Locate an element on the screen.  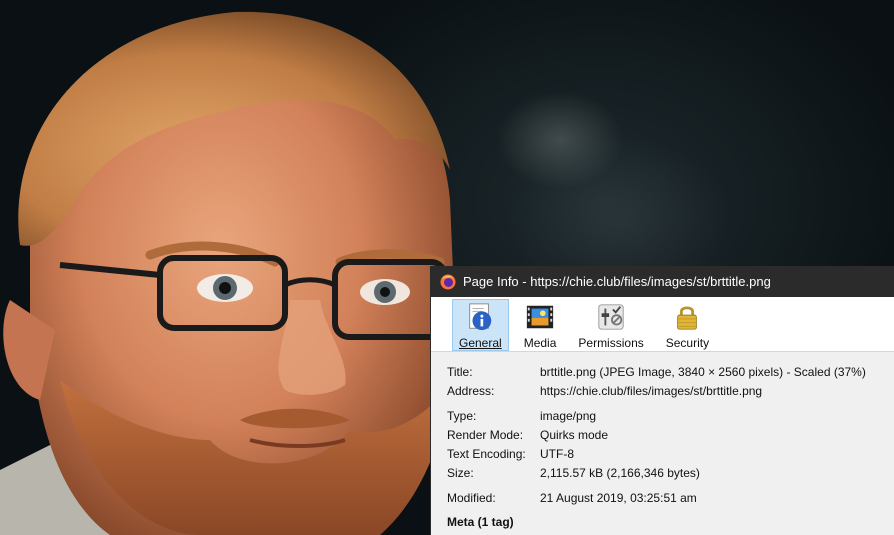
render-mode-value: Quirks mode is located at coordinates (574, 435).